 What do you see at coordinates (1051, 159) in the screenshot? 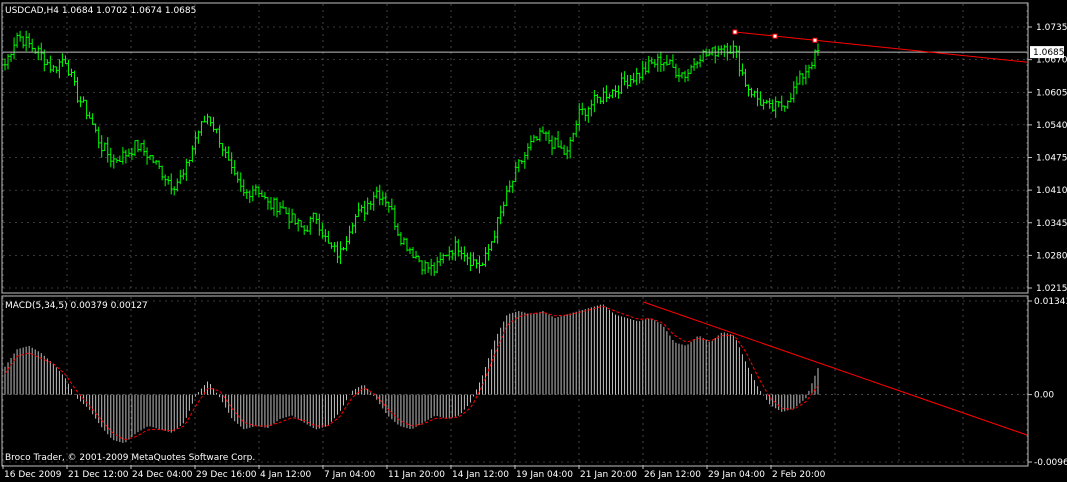
I see `price-label: 1.0475` at bounding box center [1051, 159].